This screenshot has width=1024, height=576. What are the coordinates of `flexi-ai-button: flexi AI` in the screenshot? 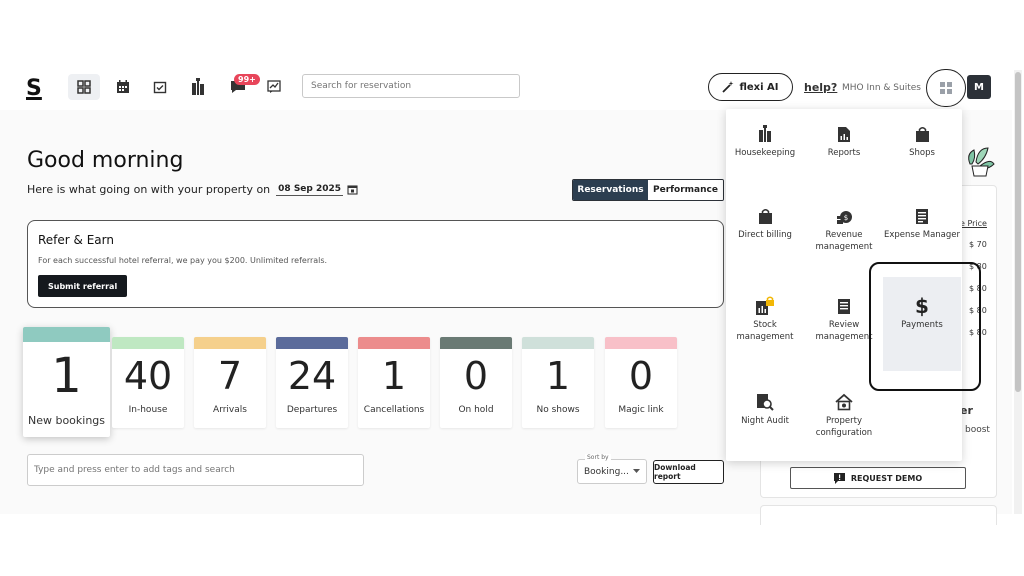 It's located at (750, 87).